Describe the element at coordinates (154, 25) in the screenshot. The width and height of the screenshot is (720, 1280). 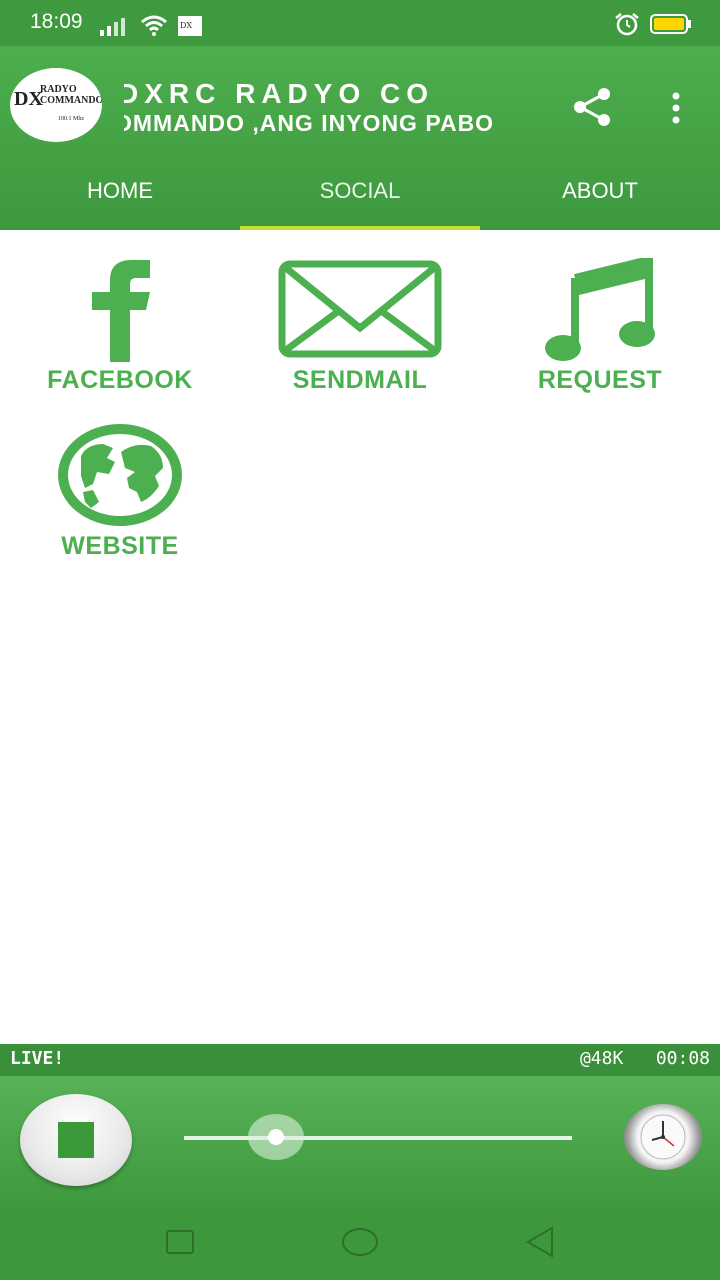
I see `wifi-icon` at that location.